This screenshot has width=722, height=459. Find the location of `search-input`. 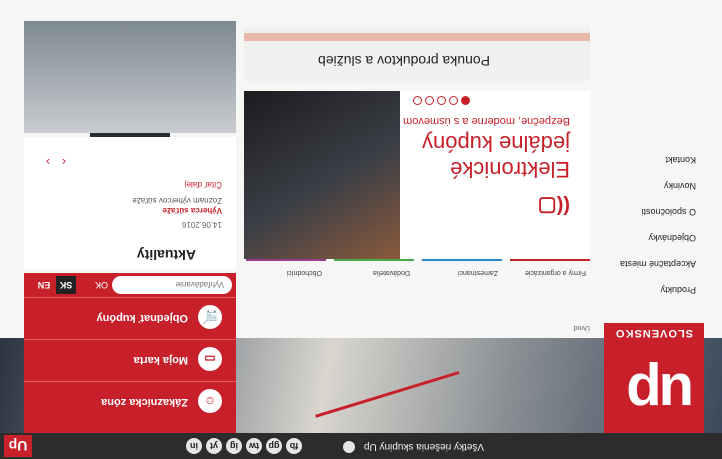

search-input is located at coordinates (172, 285).